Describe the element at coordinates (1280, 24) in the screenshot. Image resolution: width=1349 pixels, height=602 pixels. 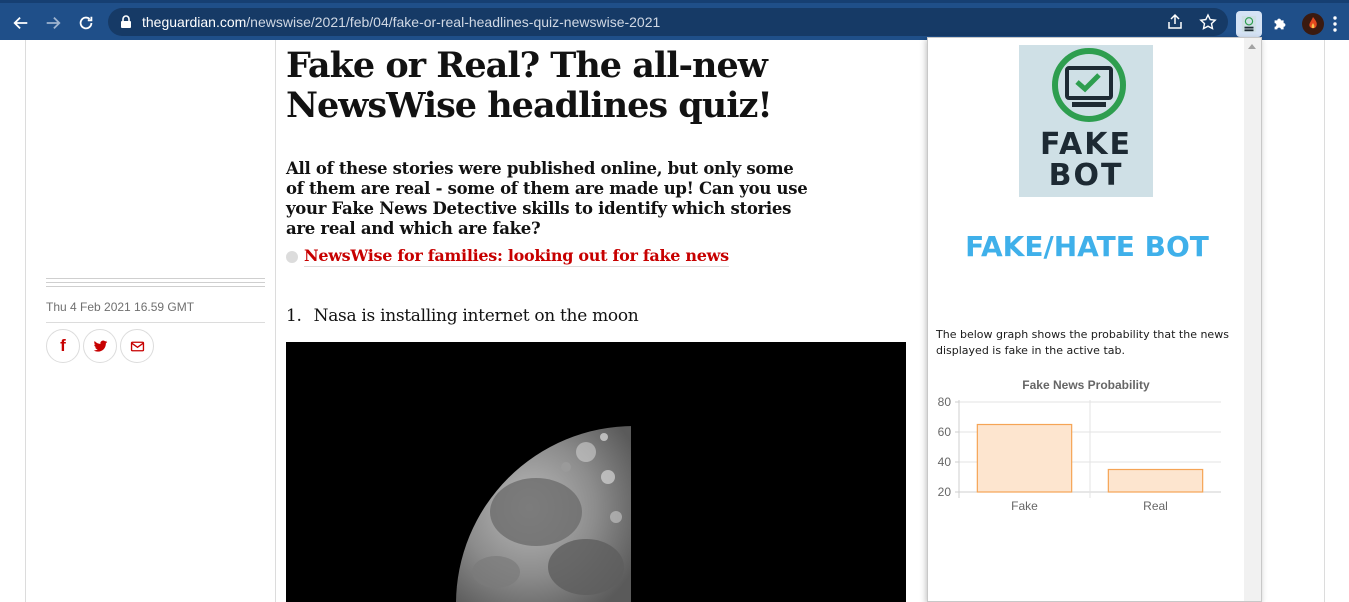
I see `extensions-puzzle-icon` at that location.